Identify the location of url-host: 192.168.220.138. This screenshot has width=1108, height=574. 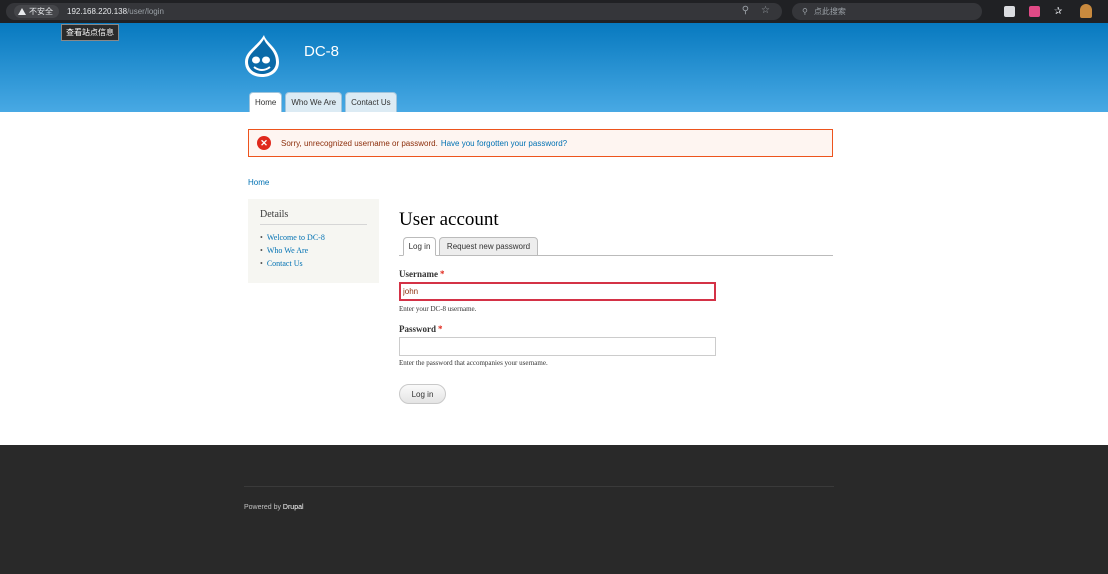
(97, 11).